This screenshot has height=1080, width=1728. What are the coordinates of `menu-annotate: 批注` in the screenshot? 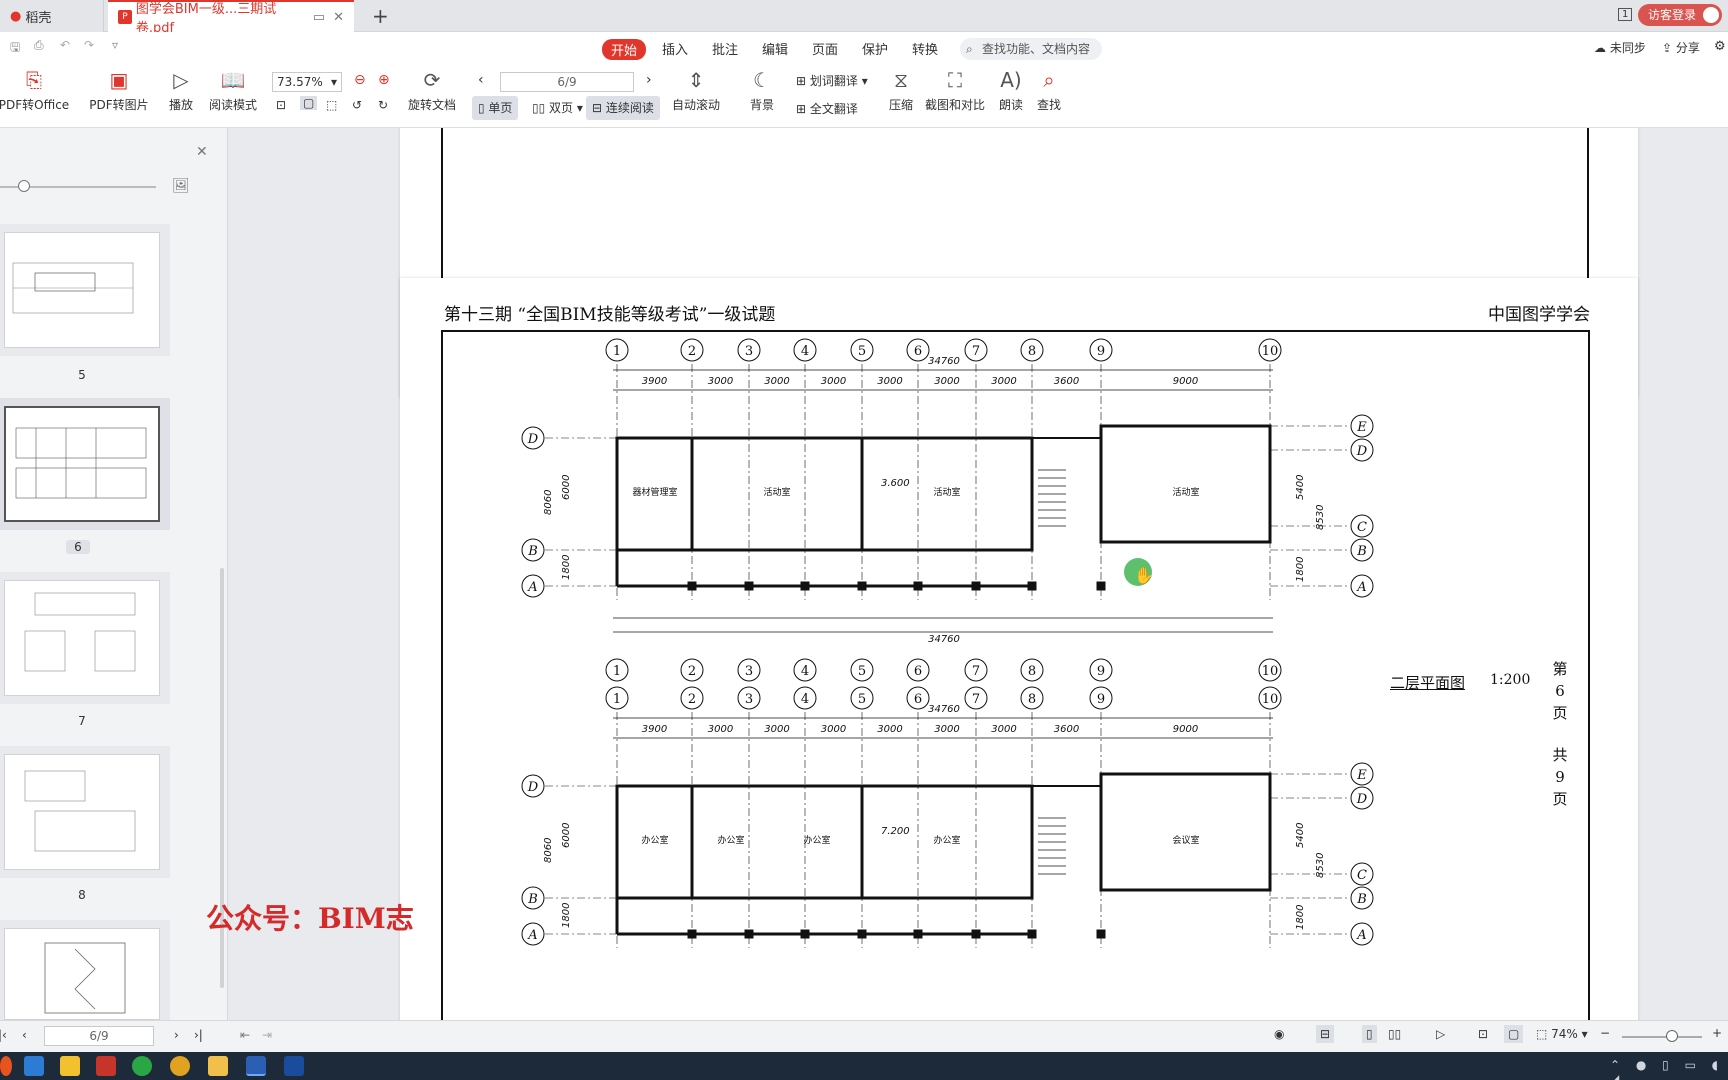 It's located at (725, 48).